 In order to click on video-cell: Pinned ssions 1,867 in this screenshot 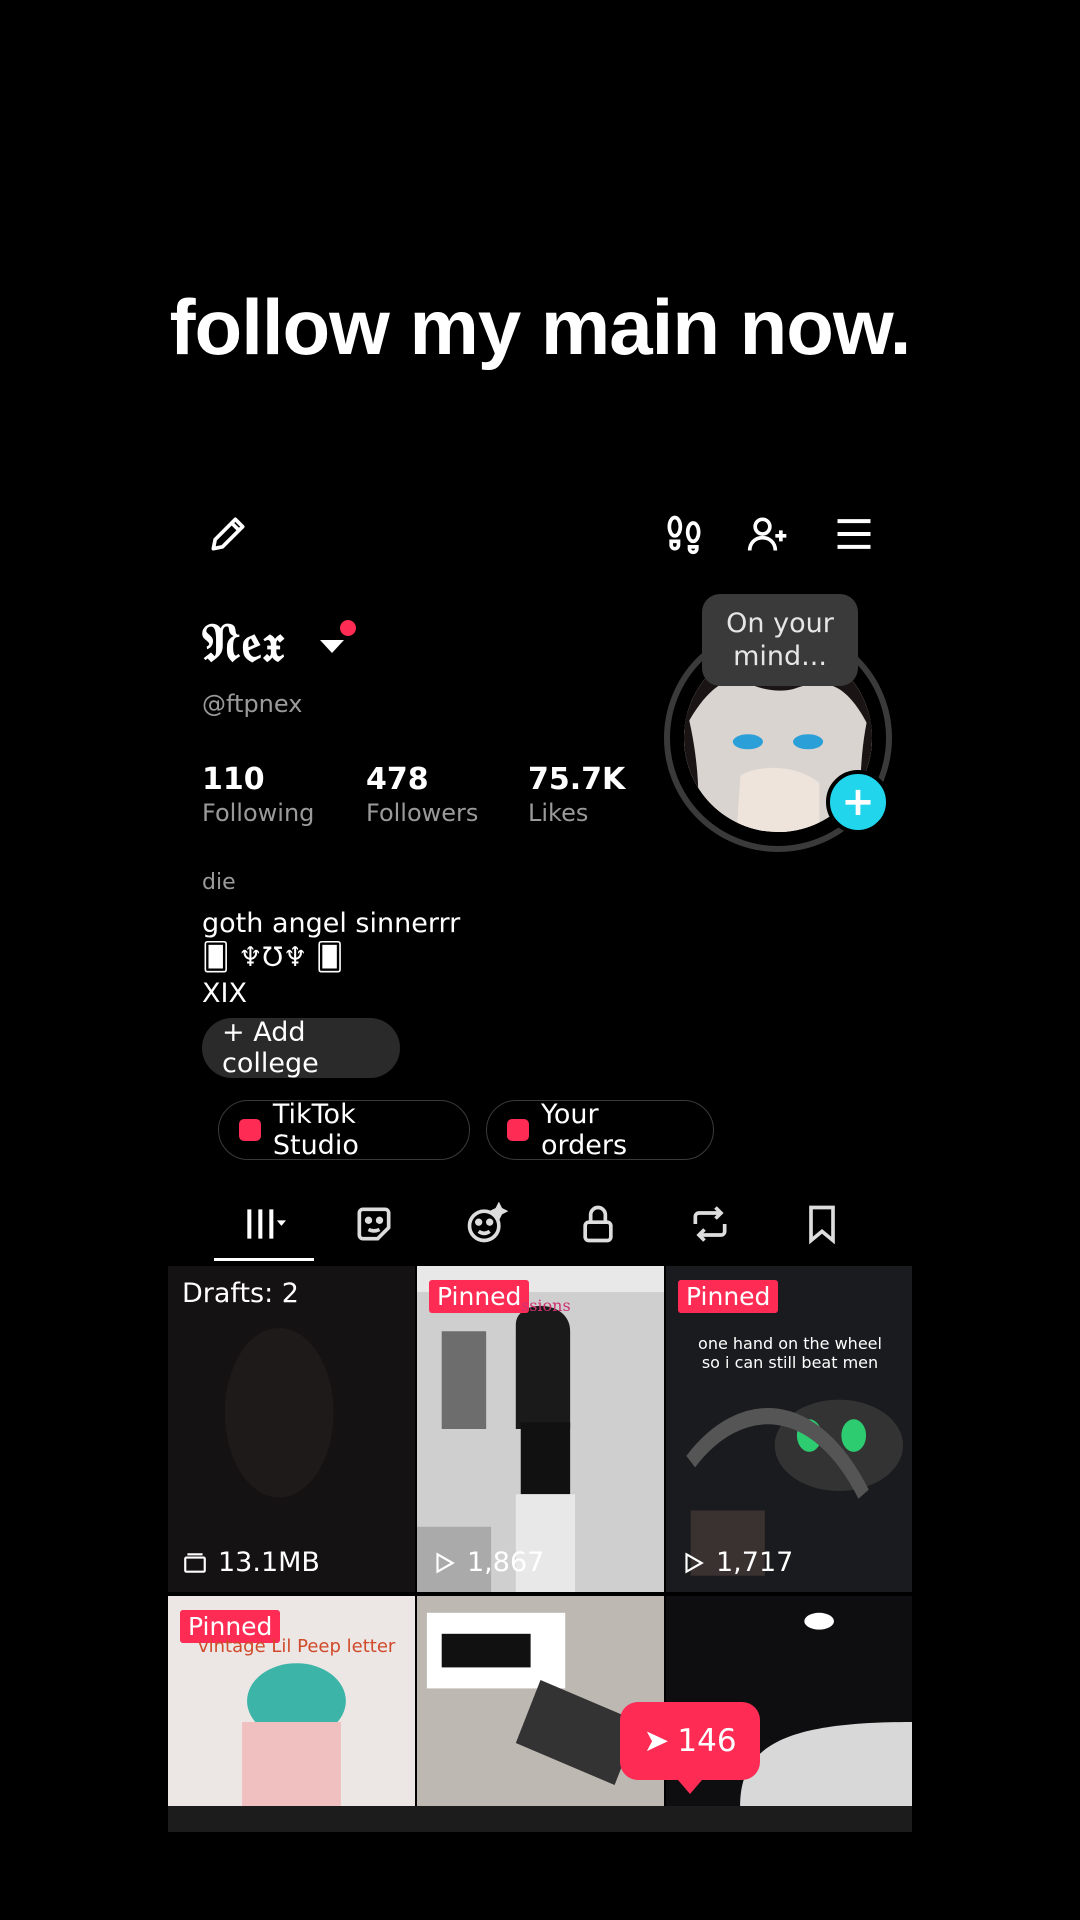, I will do `click(540, 1429)`.